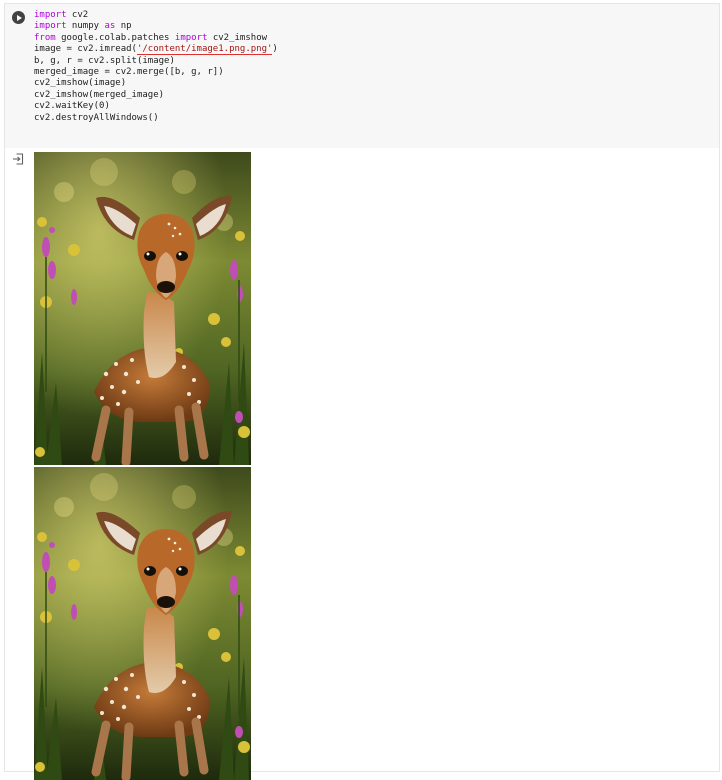 Image resolution: width=722 pixels, height=780 pixels. I want to click on code-token: cv2_imshow(merged_image), so click(99, 94).